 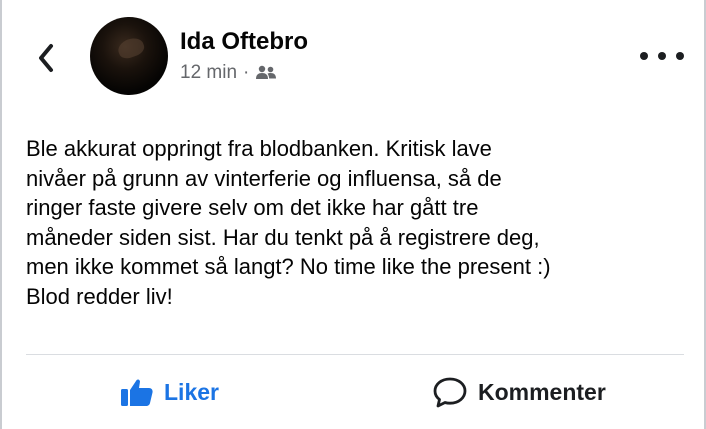 I want to click on thumbs-up-icon, so click(x=137, y=392).